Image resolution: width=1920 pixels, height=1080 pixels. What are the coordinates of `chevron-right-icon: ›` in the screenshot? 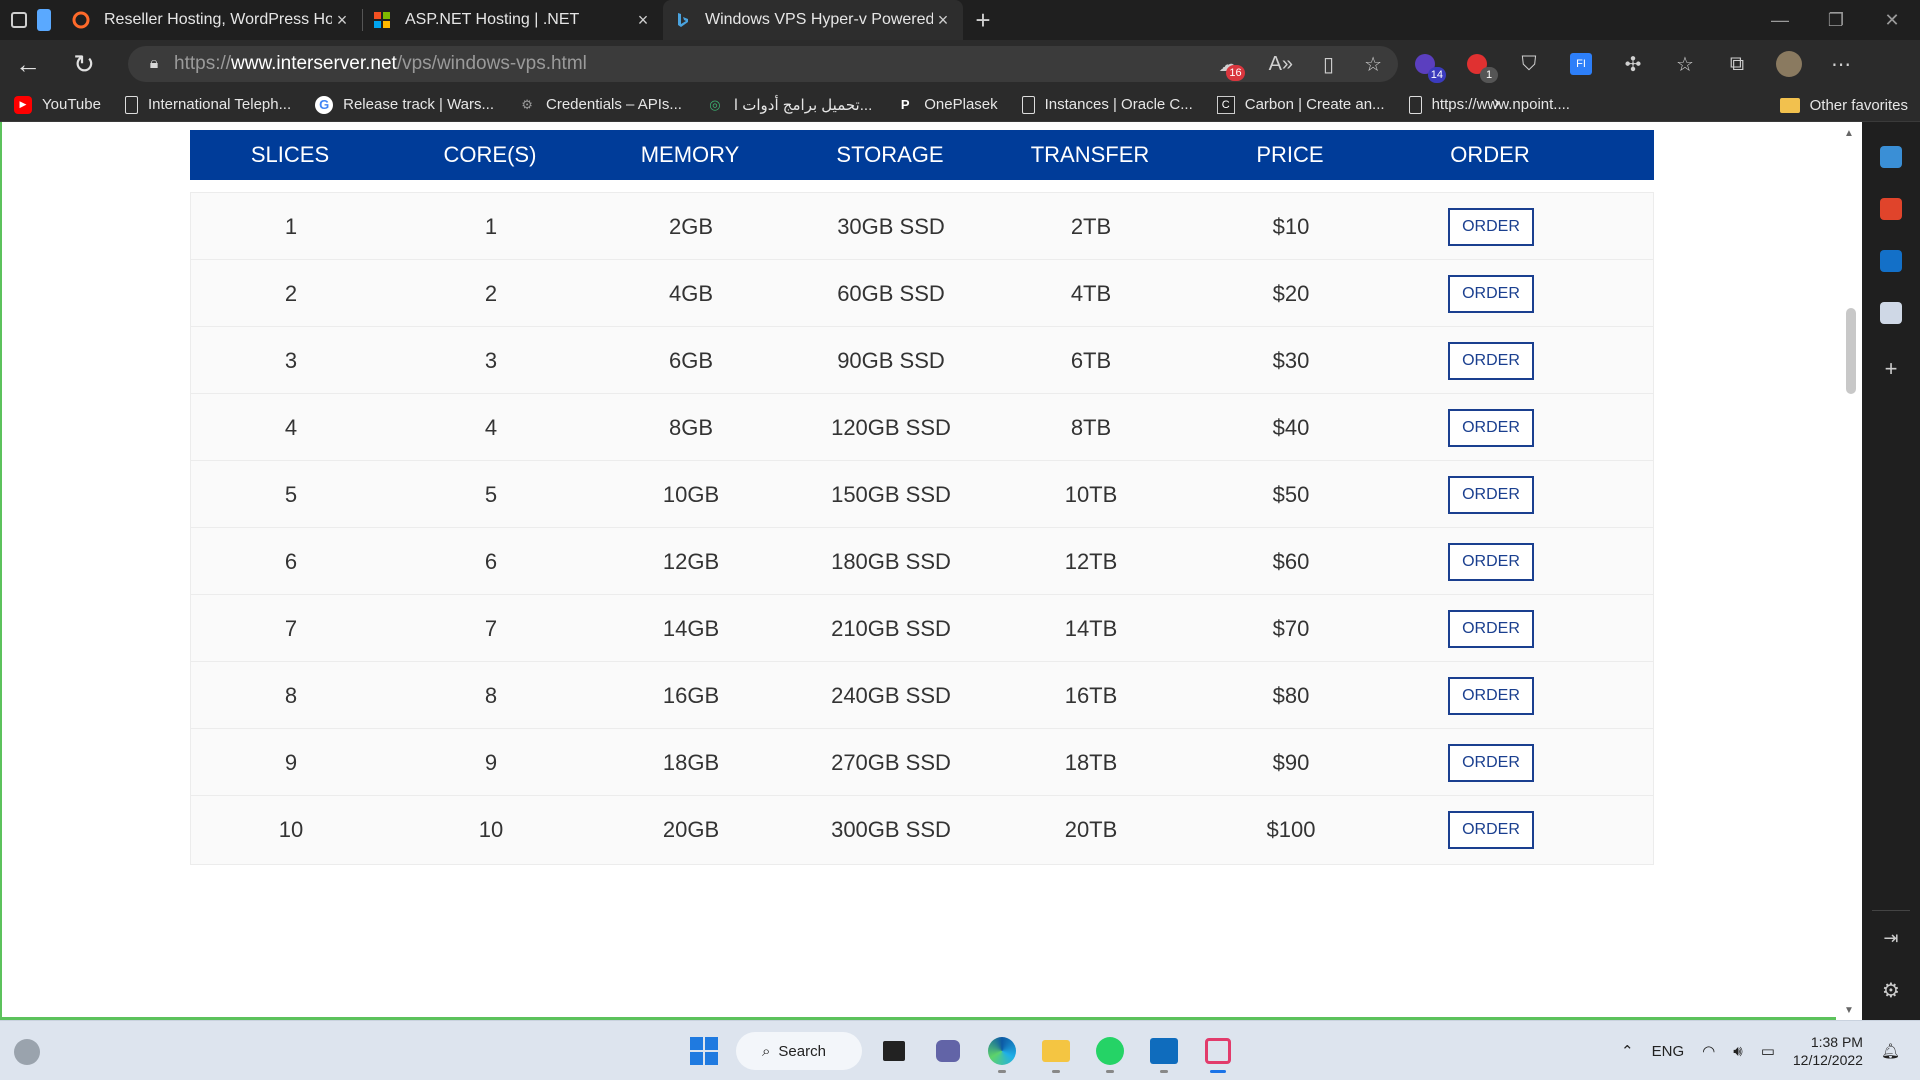 It's located at (1496, 103).